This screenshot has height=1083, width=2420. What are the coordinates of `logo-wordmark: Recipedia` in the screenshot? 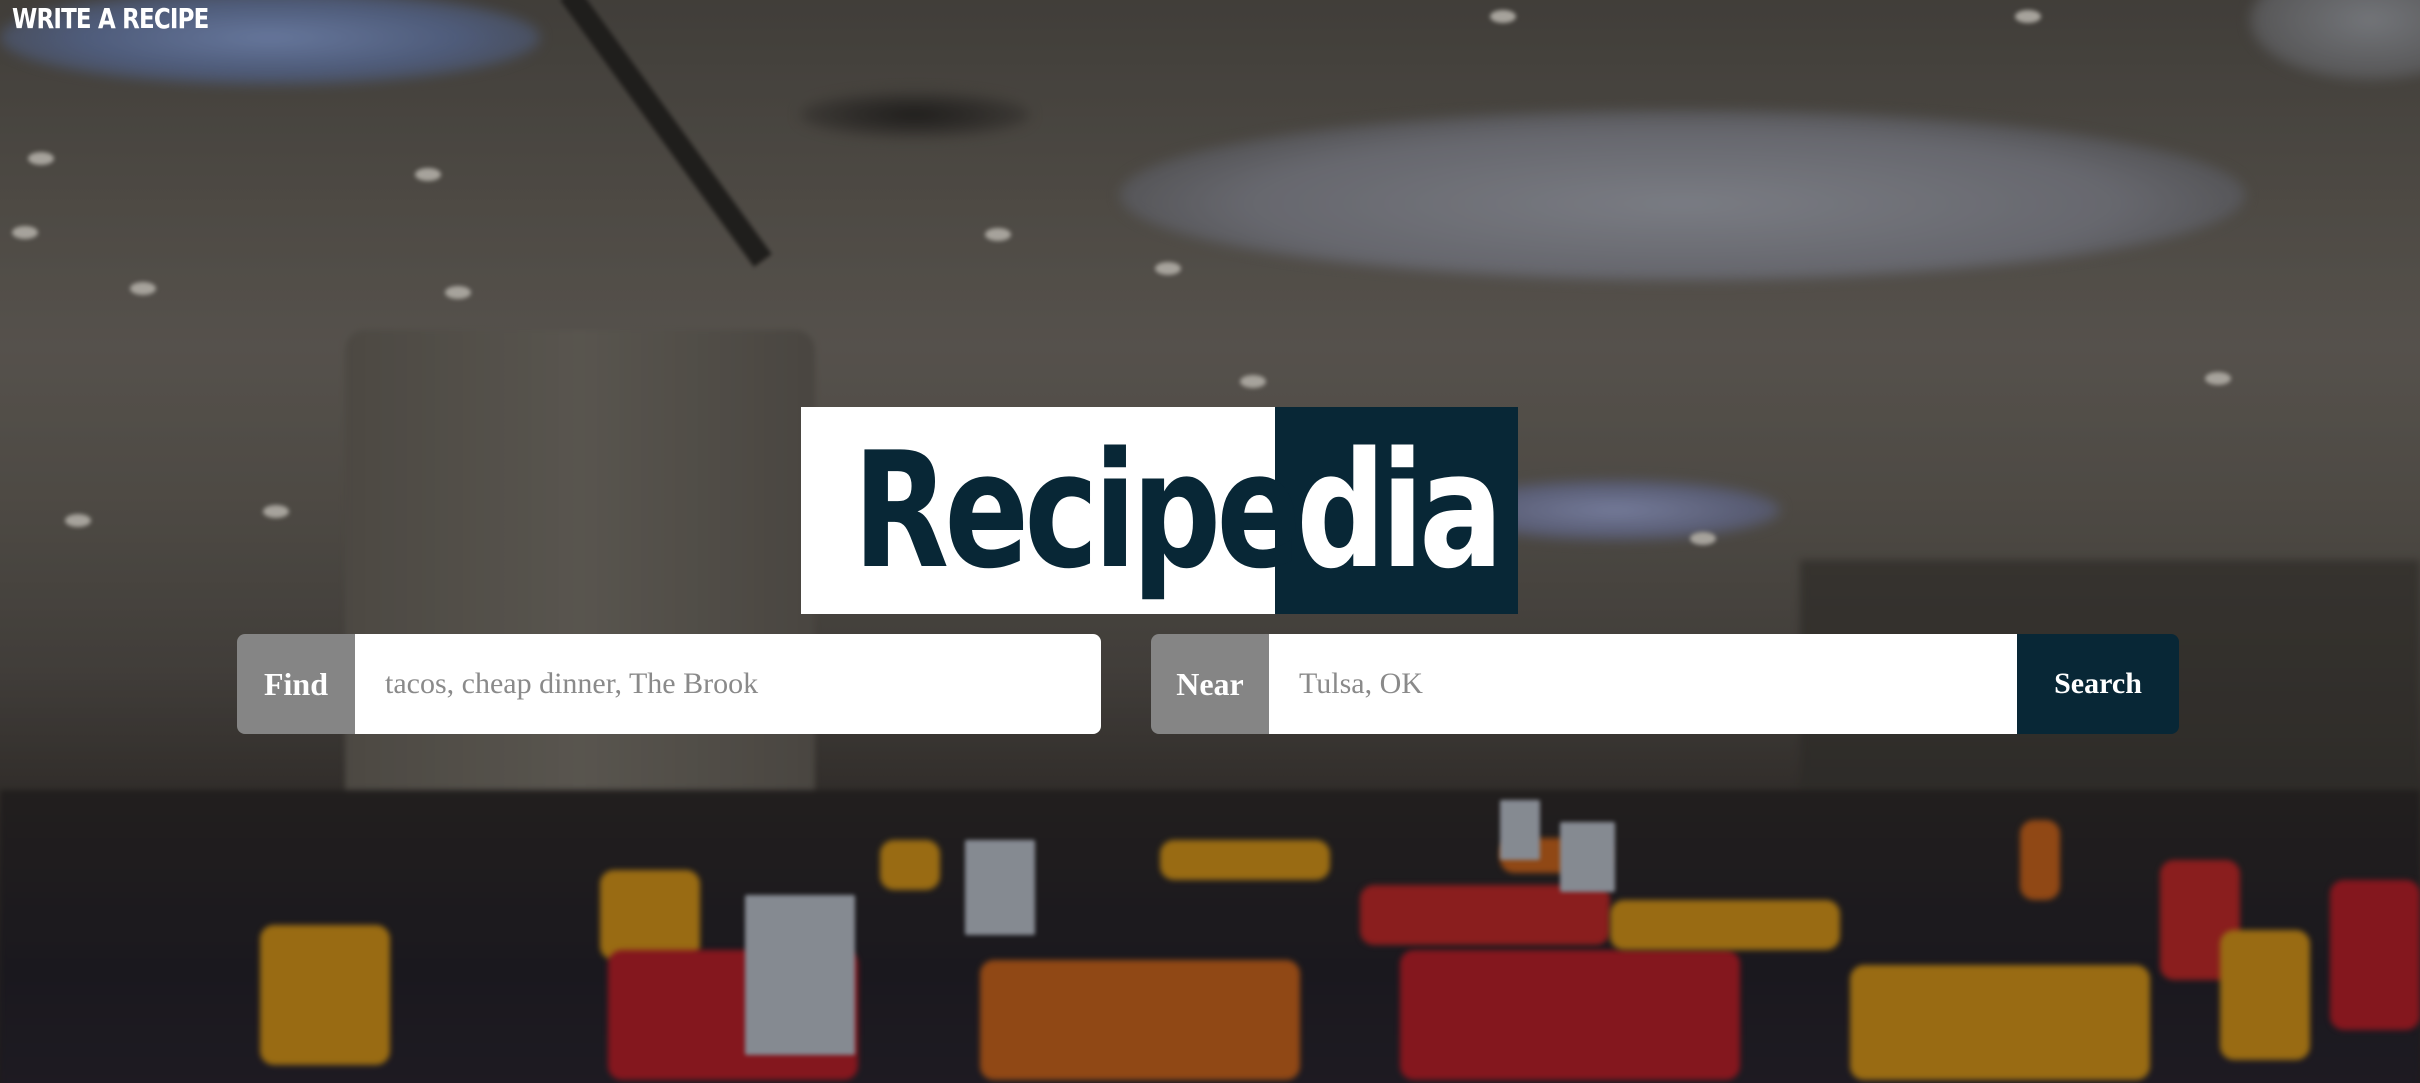 It's located at (1178, 511).